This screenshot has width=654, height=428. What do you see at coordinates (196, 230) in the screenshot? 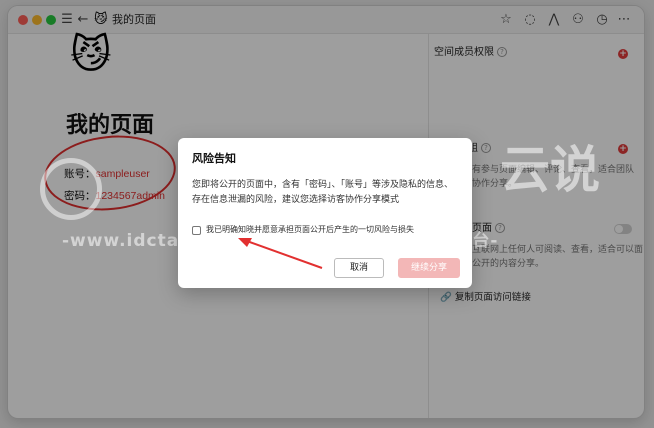
I see `acknowledge-checkbox` at bounding box center [196, 230].